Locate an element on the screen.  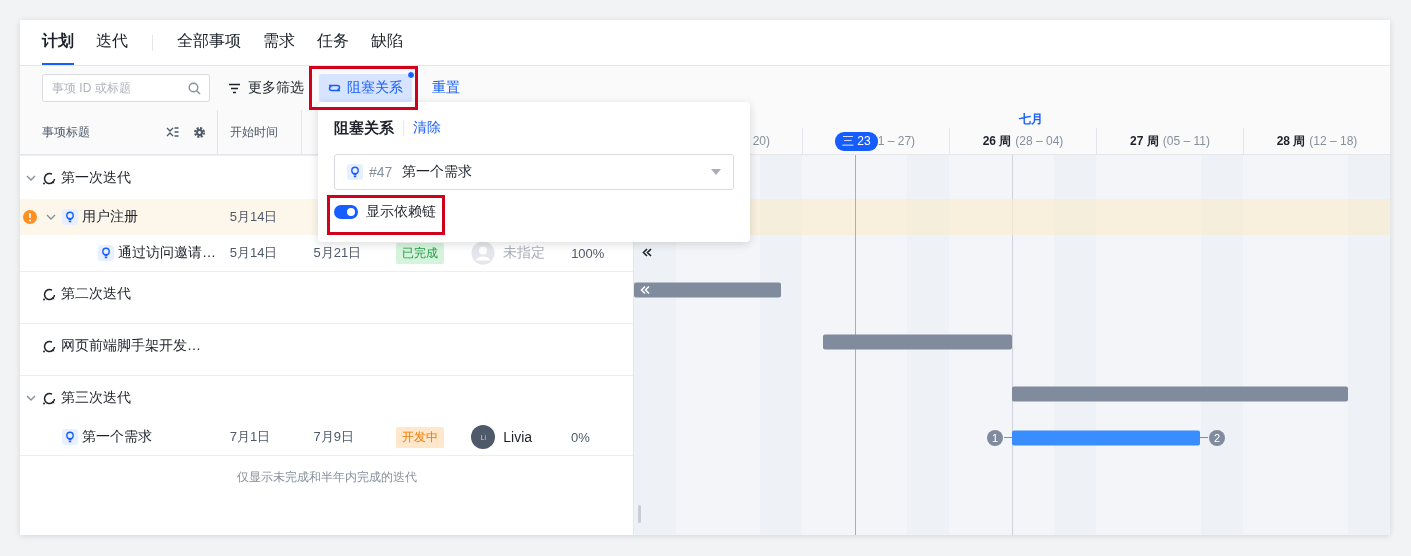
footer-note: 仅显示未完成和半年内完成的迭代 is located at coordinates (326, 477).